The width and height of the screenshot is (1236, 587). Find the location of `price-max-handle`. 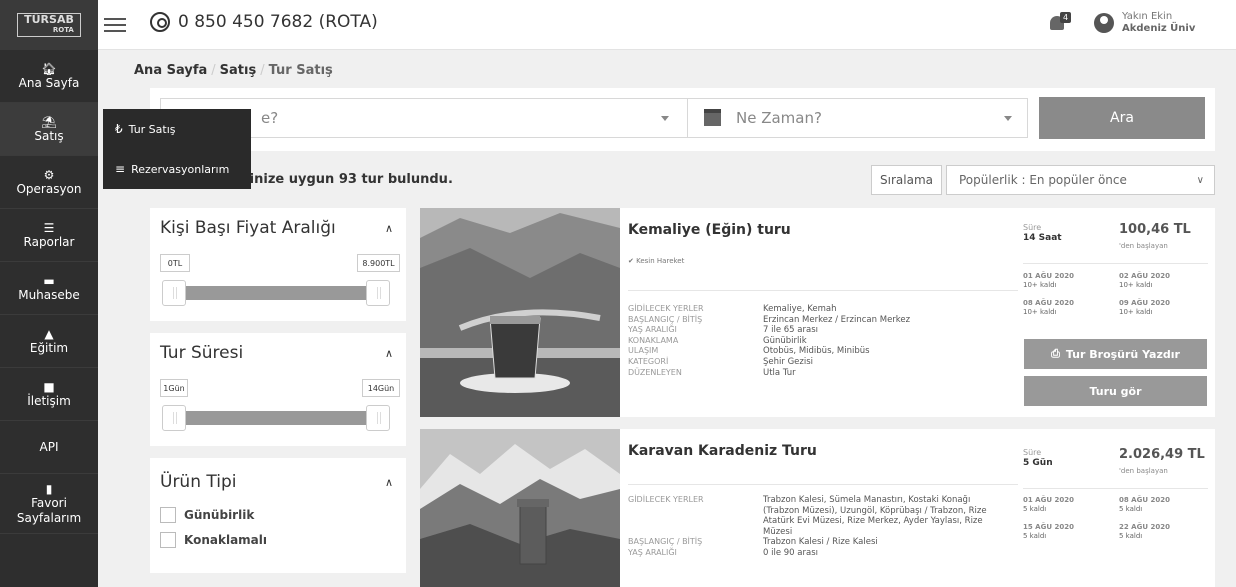

price-max-handle is located at coordinates (378, 293).